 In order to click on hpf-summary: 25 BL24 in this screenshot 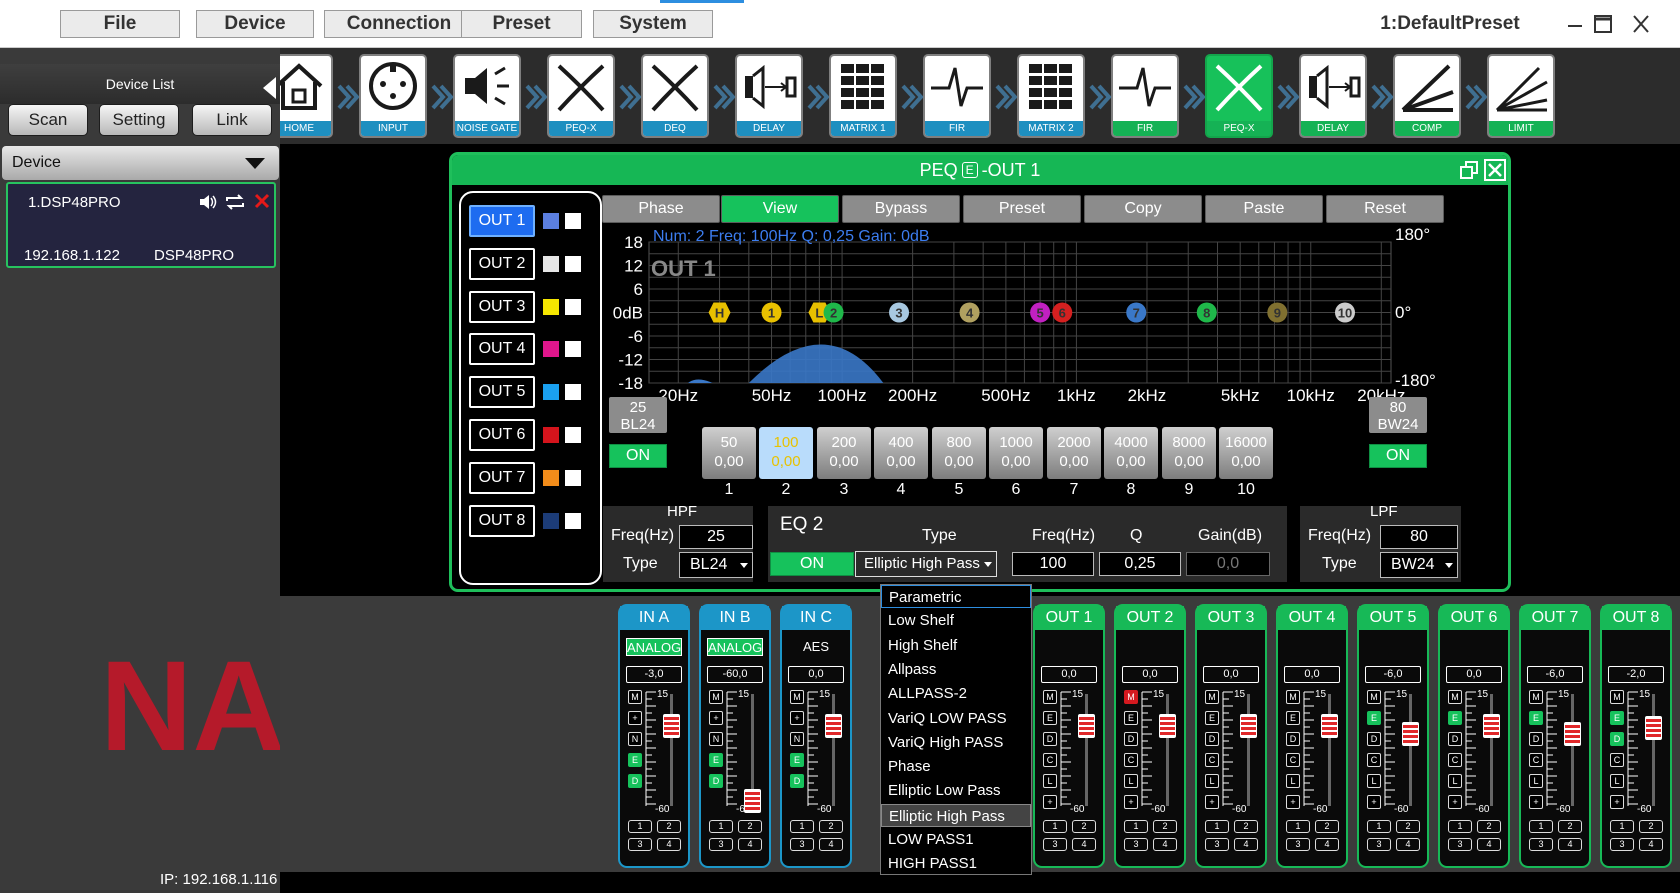, I will do `click(638, 415)`.